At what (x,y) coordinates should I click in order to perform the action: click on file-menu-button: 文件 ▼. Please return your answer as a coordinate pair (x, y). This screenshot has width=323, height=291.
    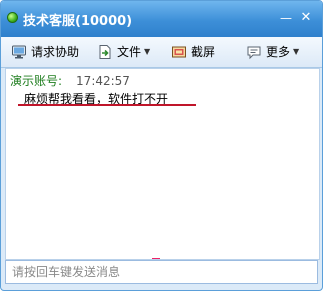
    Looking at the image, I should click on (123, 52).